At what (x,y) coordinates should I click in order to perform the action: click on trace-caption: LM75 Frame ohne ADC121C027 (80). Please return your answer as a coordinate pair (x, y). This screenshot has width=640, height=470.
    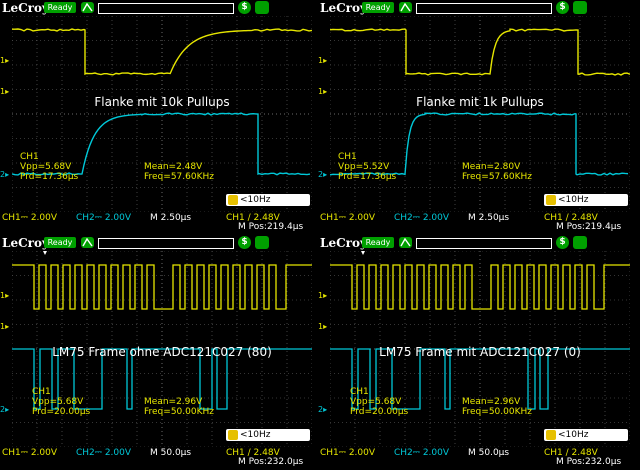
    Looking at the image, I should click on (162, 352).